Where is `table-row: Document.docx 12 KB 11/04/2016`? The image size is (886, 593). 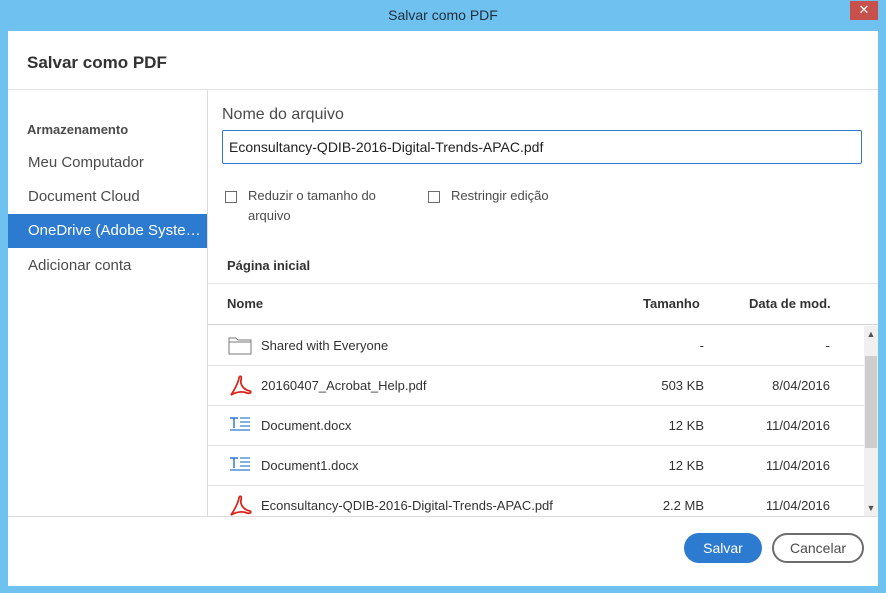
table-row: Document.docx 12 KB 11/04/2016 is located at coordinates (536, 426).